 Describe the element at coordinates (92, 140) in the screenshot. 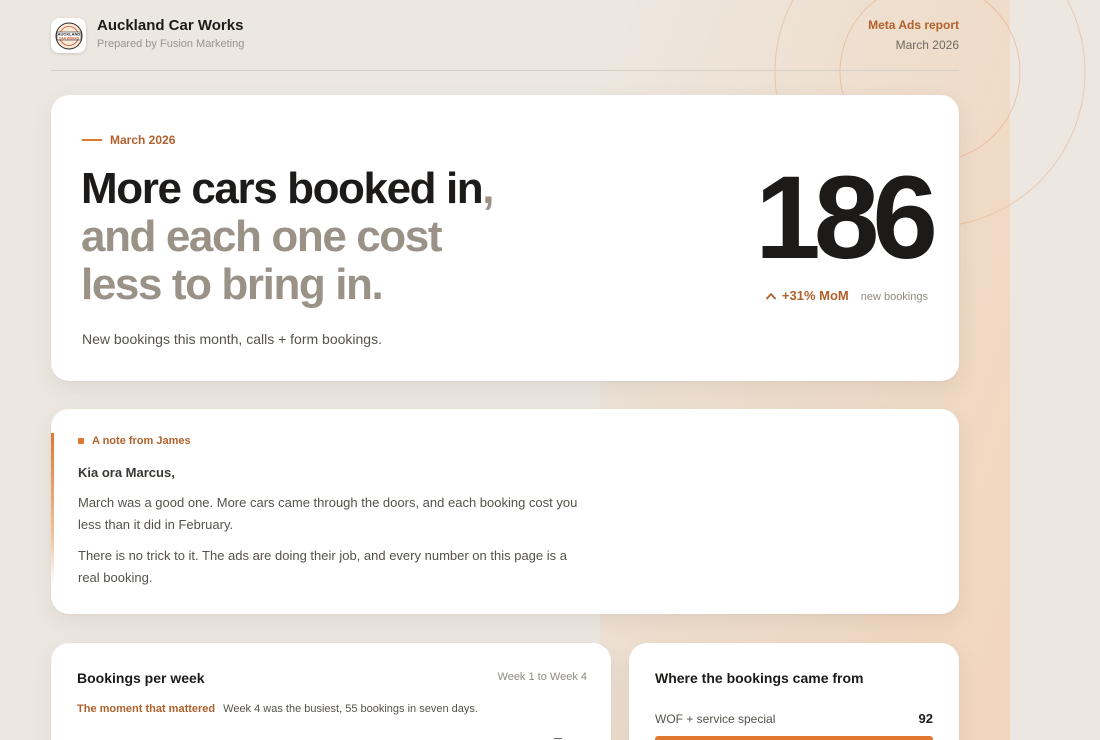

I see `eyebrow-dash` at that location.